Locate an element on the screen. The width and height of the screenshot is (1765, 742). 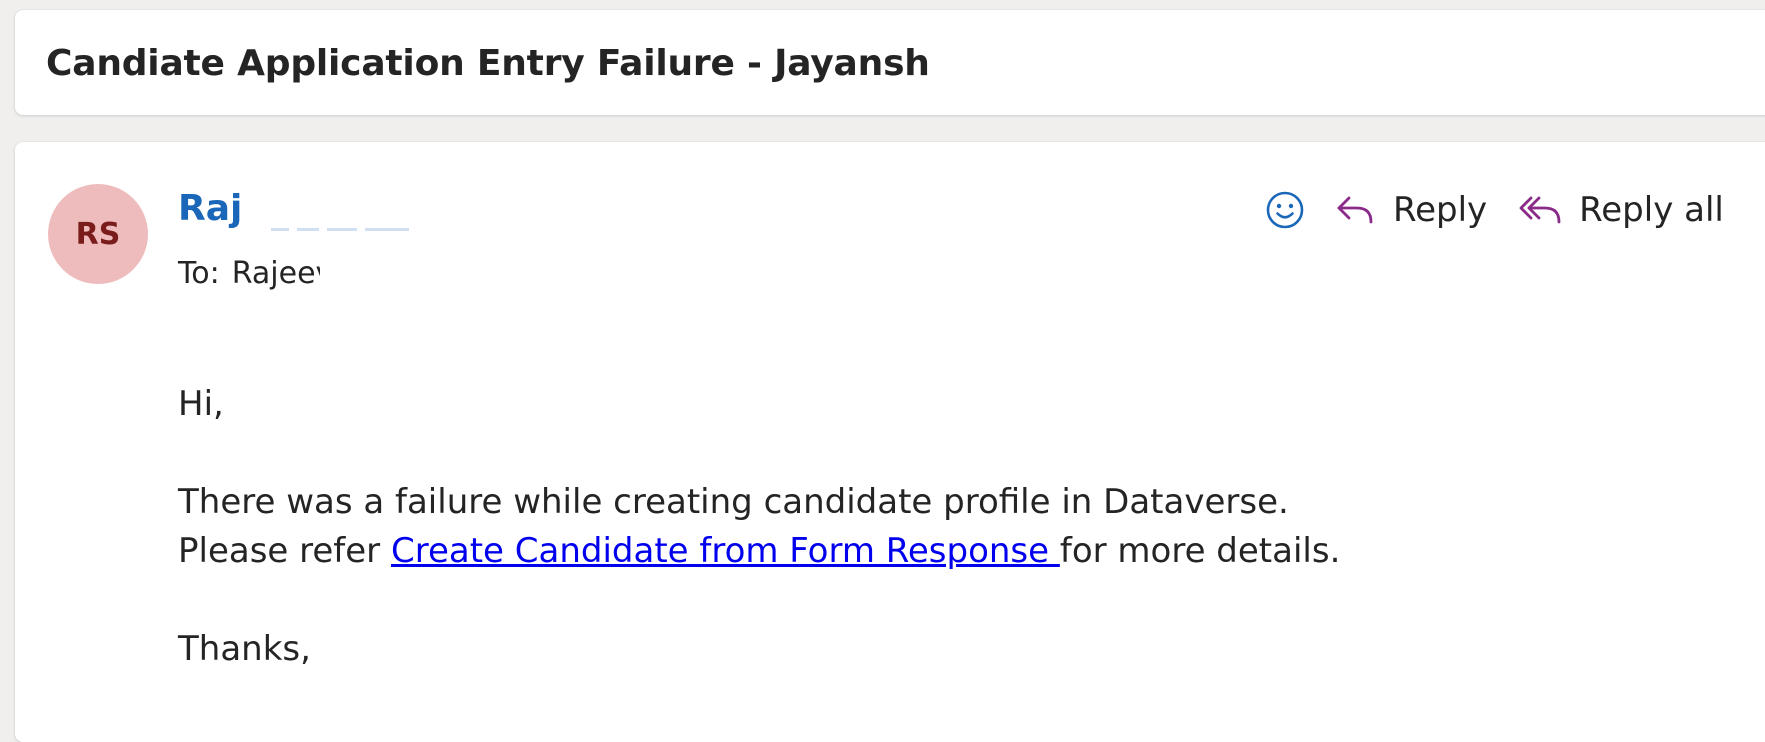
reply-button: Reply is located at coordinates (1411, 210).